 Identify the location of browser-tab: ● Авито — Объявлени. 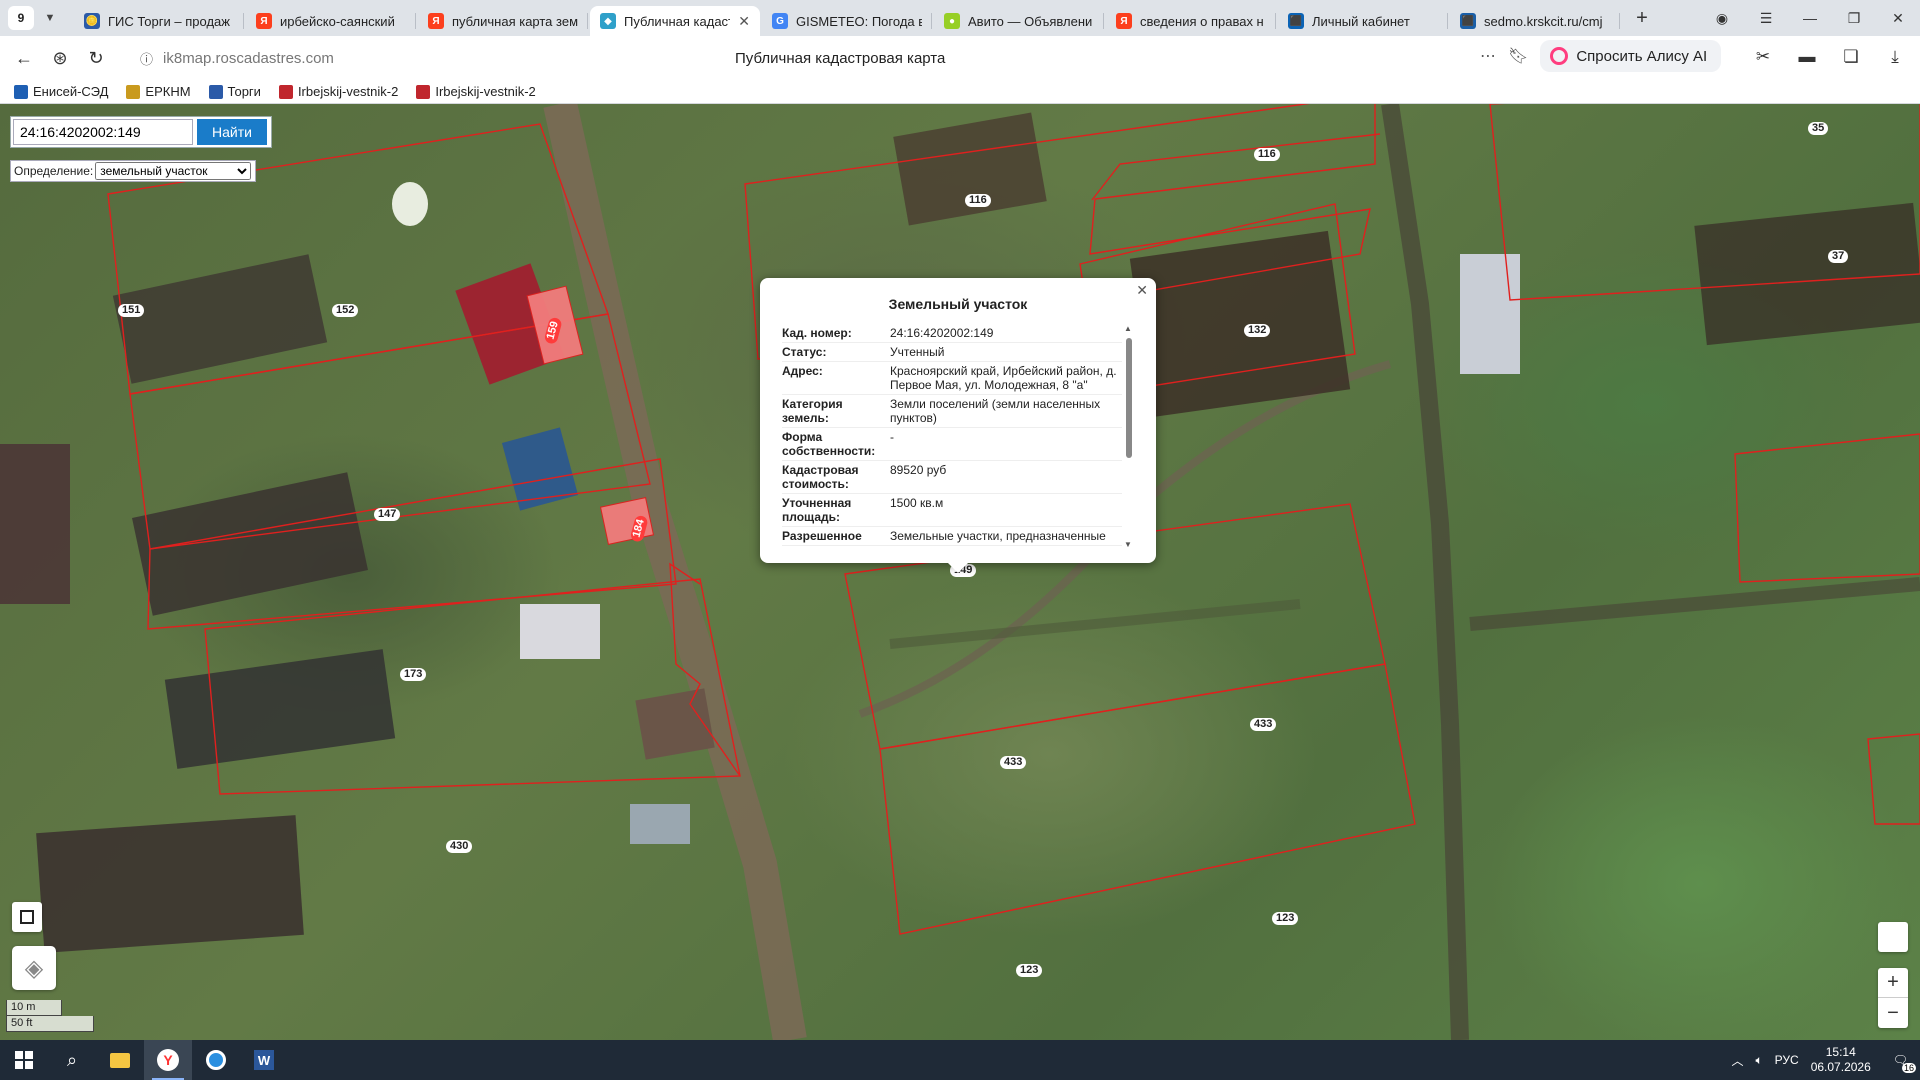
(1019, 21).